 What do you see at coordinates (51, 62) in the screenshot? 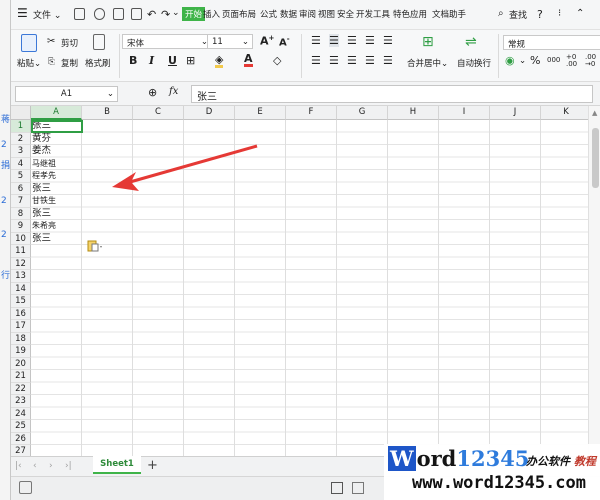
I see `copy-icon: ⎘` at bounding box center [51, 62].